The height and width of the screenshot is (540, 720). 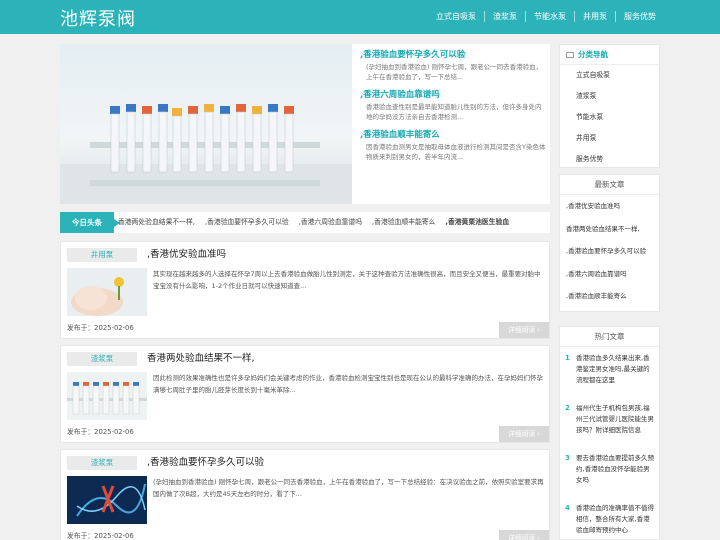 I want to click on nav-item-well-pump: 井用泵, so click(x=594, y=16).